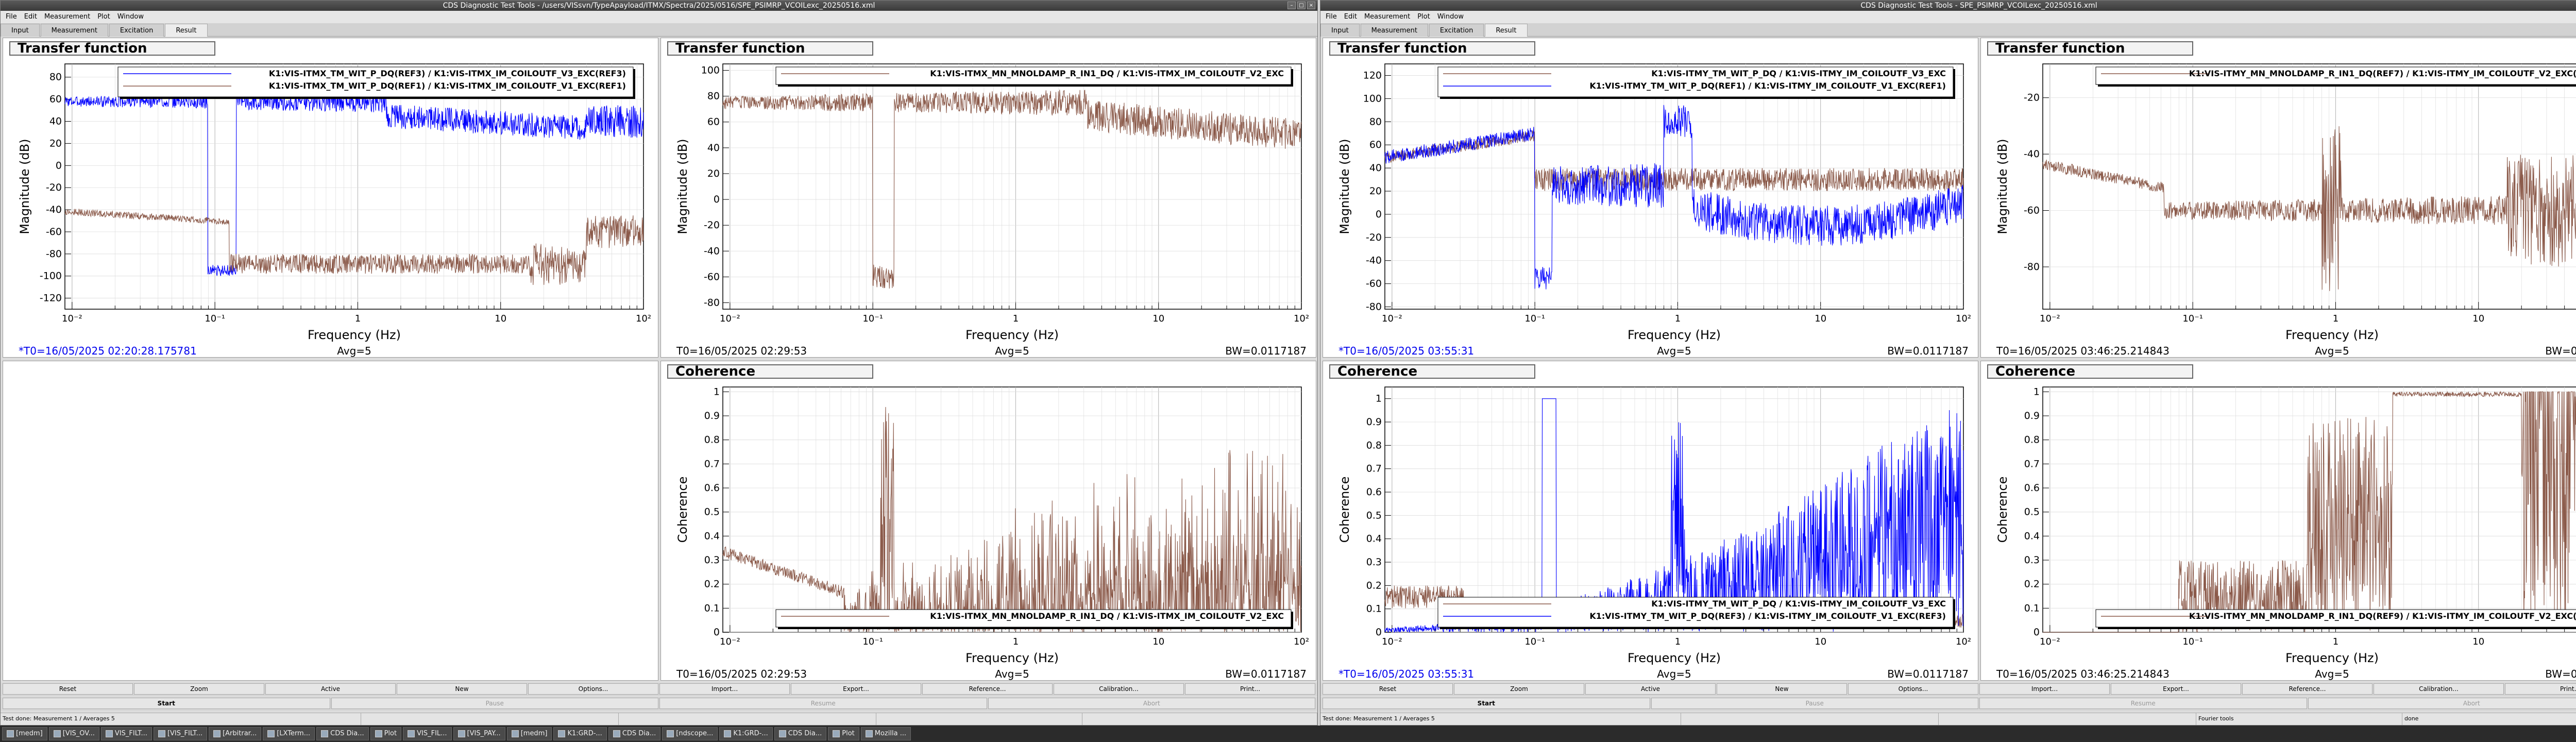  Describe the element at coordinates (1301, 5) in the screenshot. I see `maximize-icon: □` at that location.